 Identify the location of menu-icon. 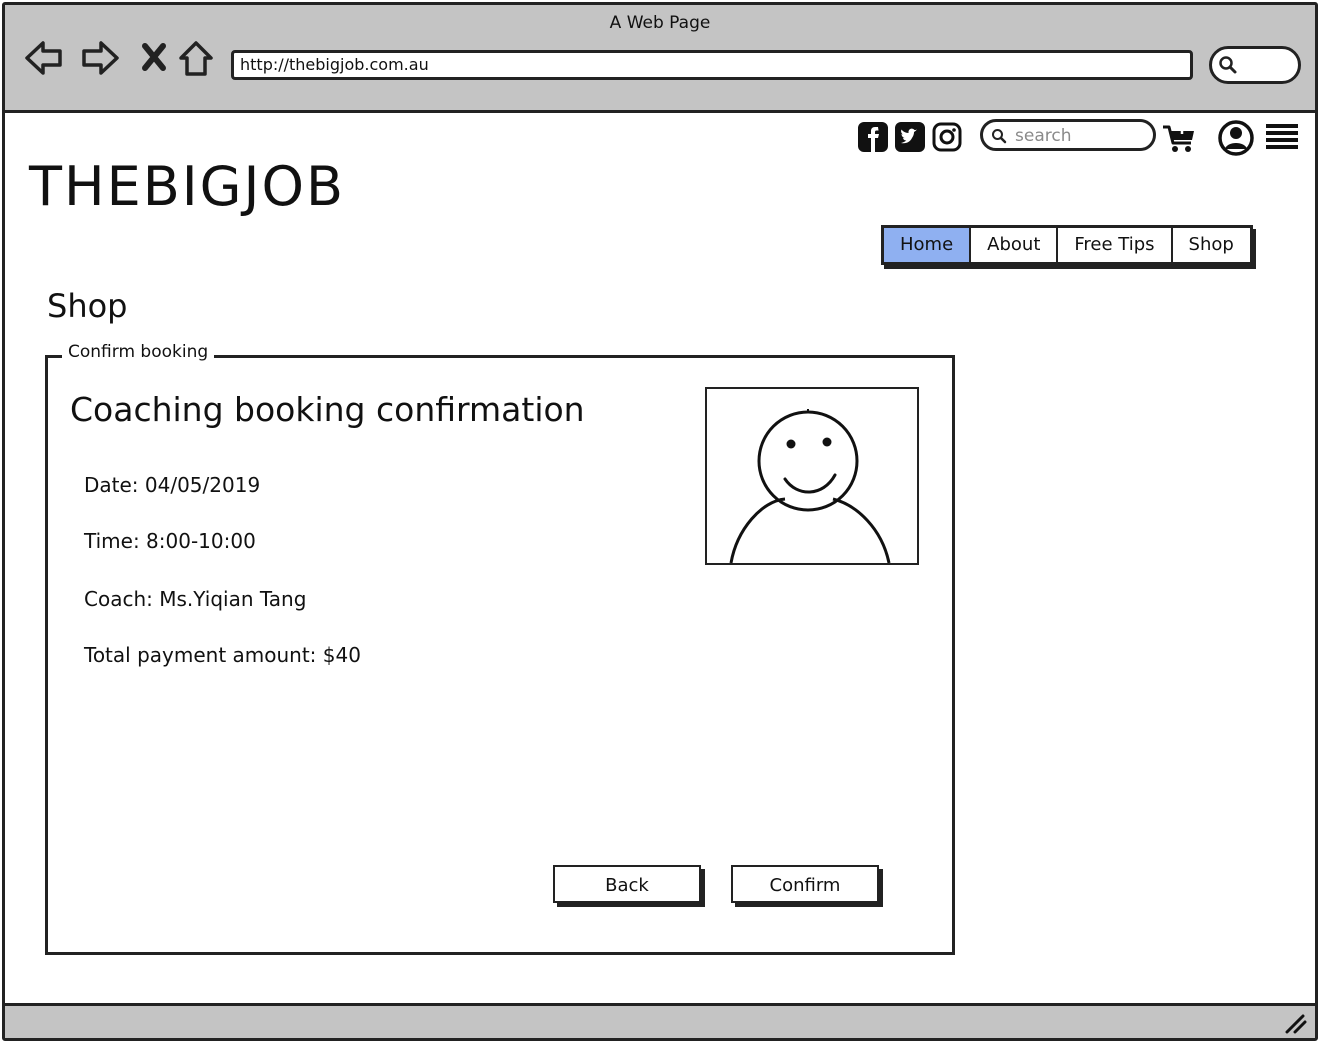
(1282, 138).